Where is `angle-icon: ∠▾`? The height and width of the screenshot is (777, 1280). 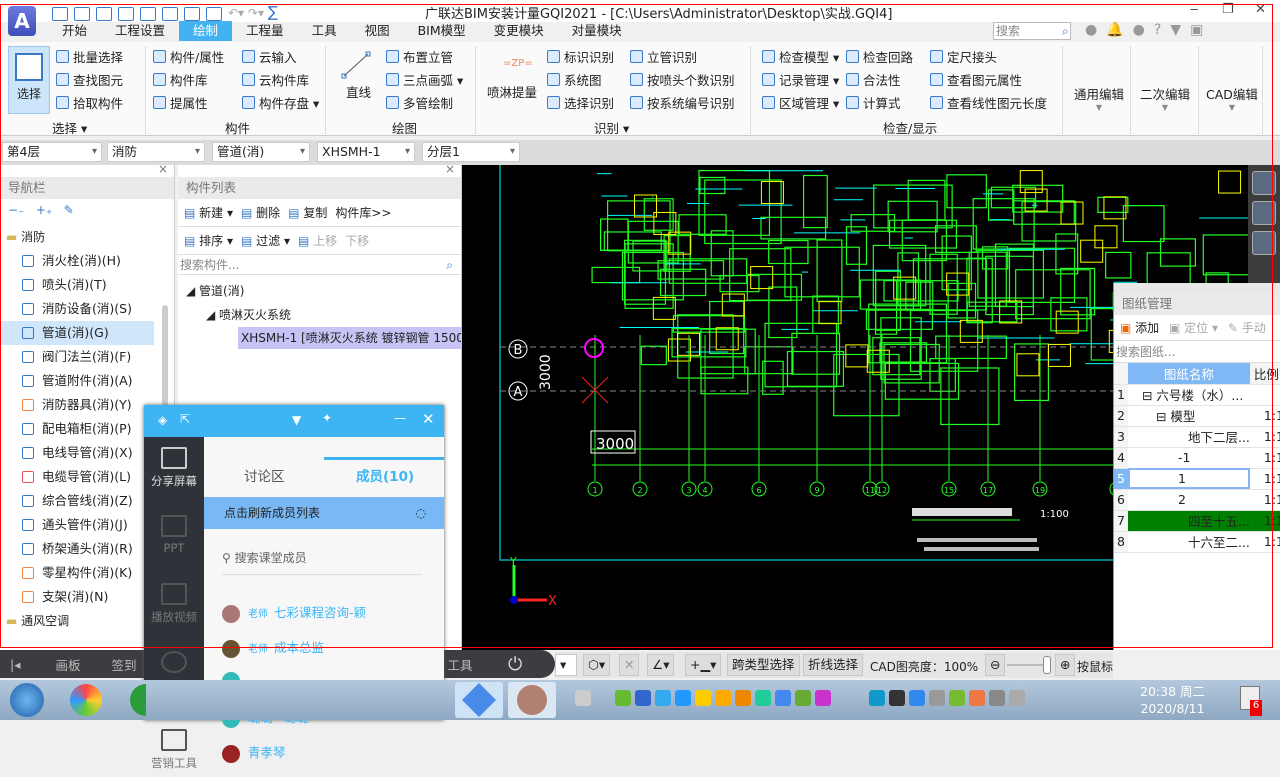 angle-icon: ∠▾ is located at coordinates (661, 665).